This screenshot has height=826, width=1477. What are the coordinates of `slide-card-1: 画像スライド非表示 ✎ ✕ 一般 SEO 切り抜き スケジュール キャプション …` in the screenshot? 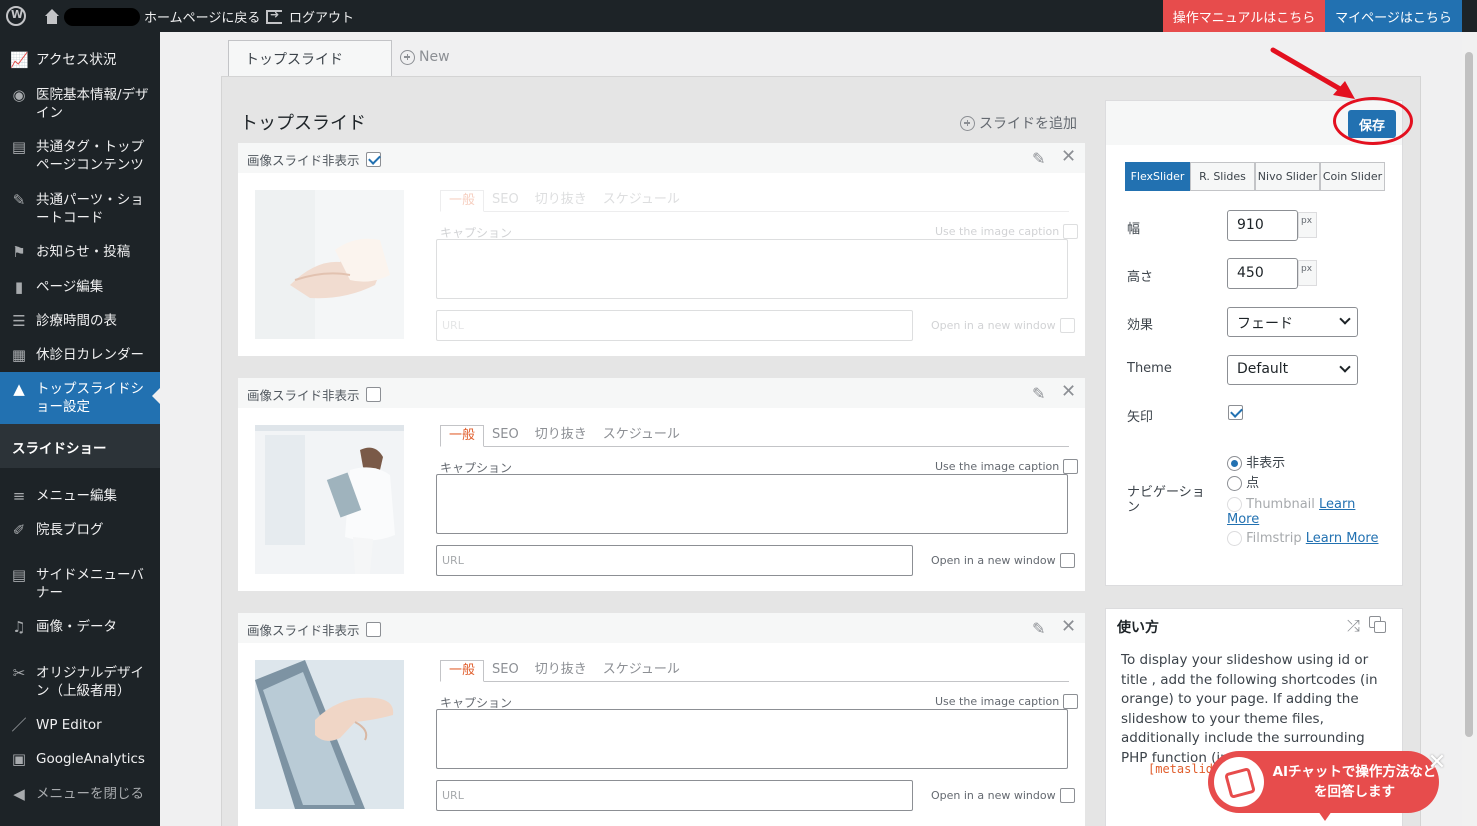 It's located at (661, 249).